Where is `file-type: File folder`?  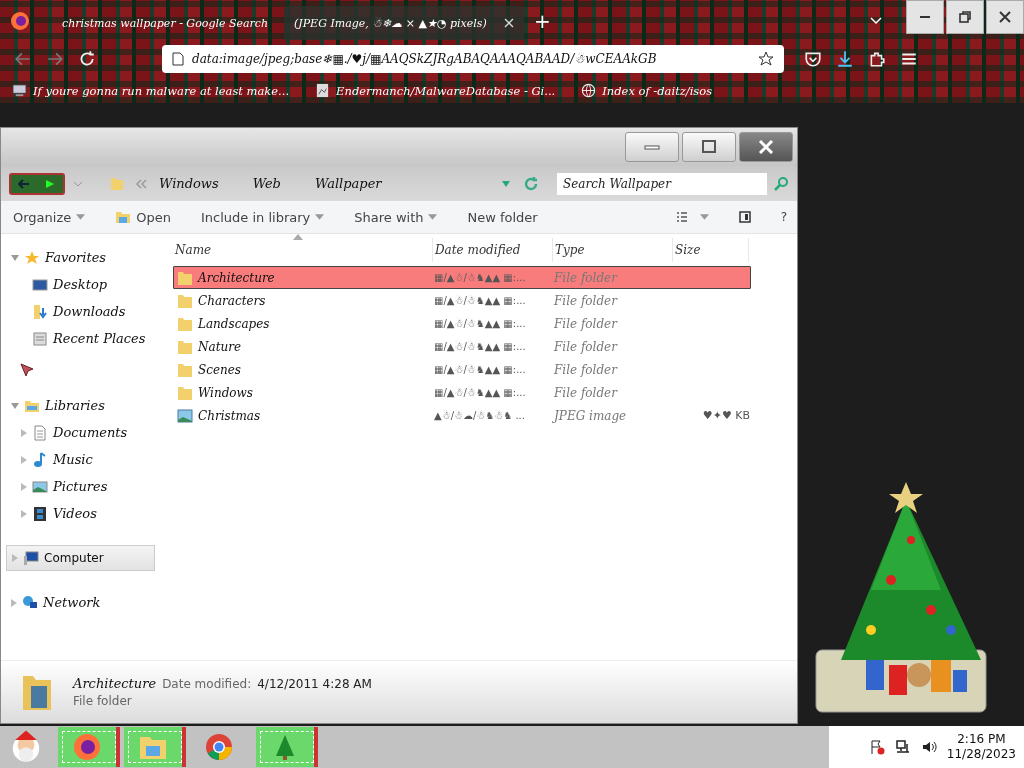 file-type: File folder is located at coordinates (103, 701).